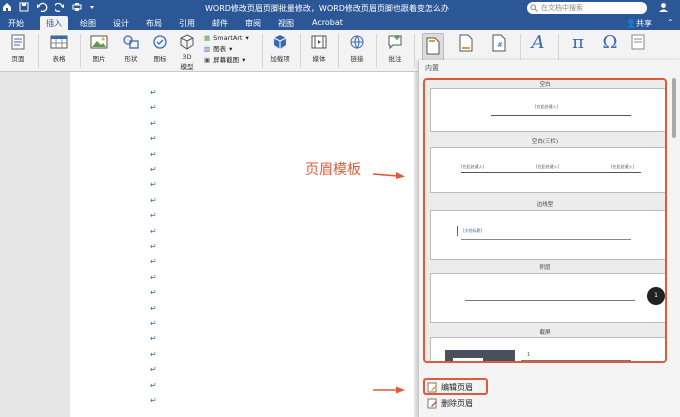  Describe the element at coordinates (187, 42) in the screenshot. I see `cube-icon` at that location.